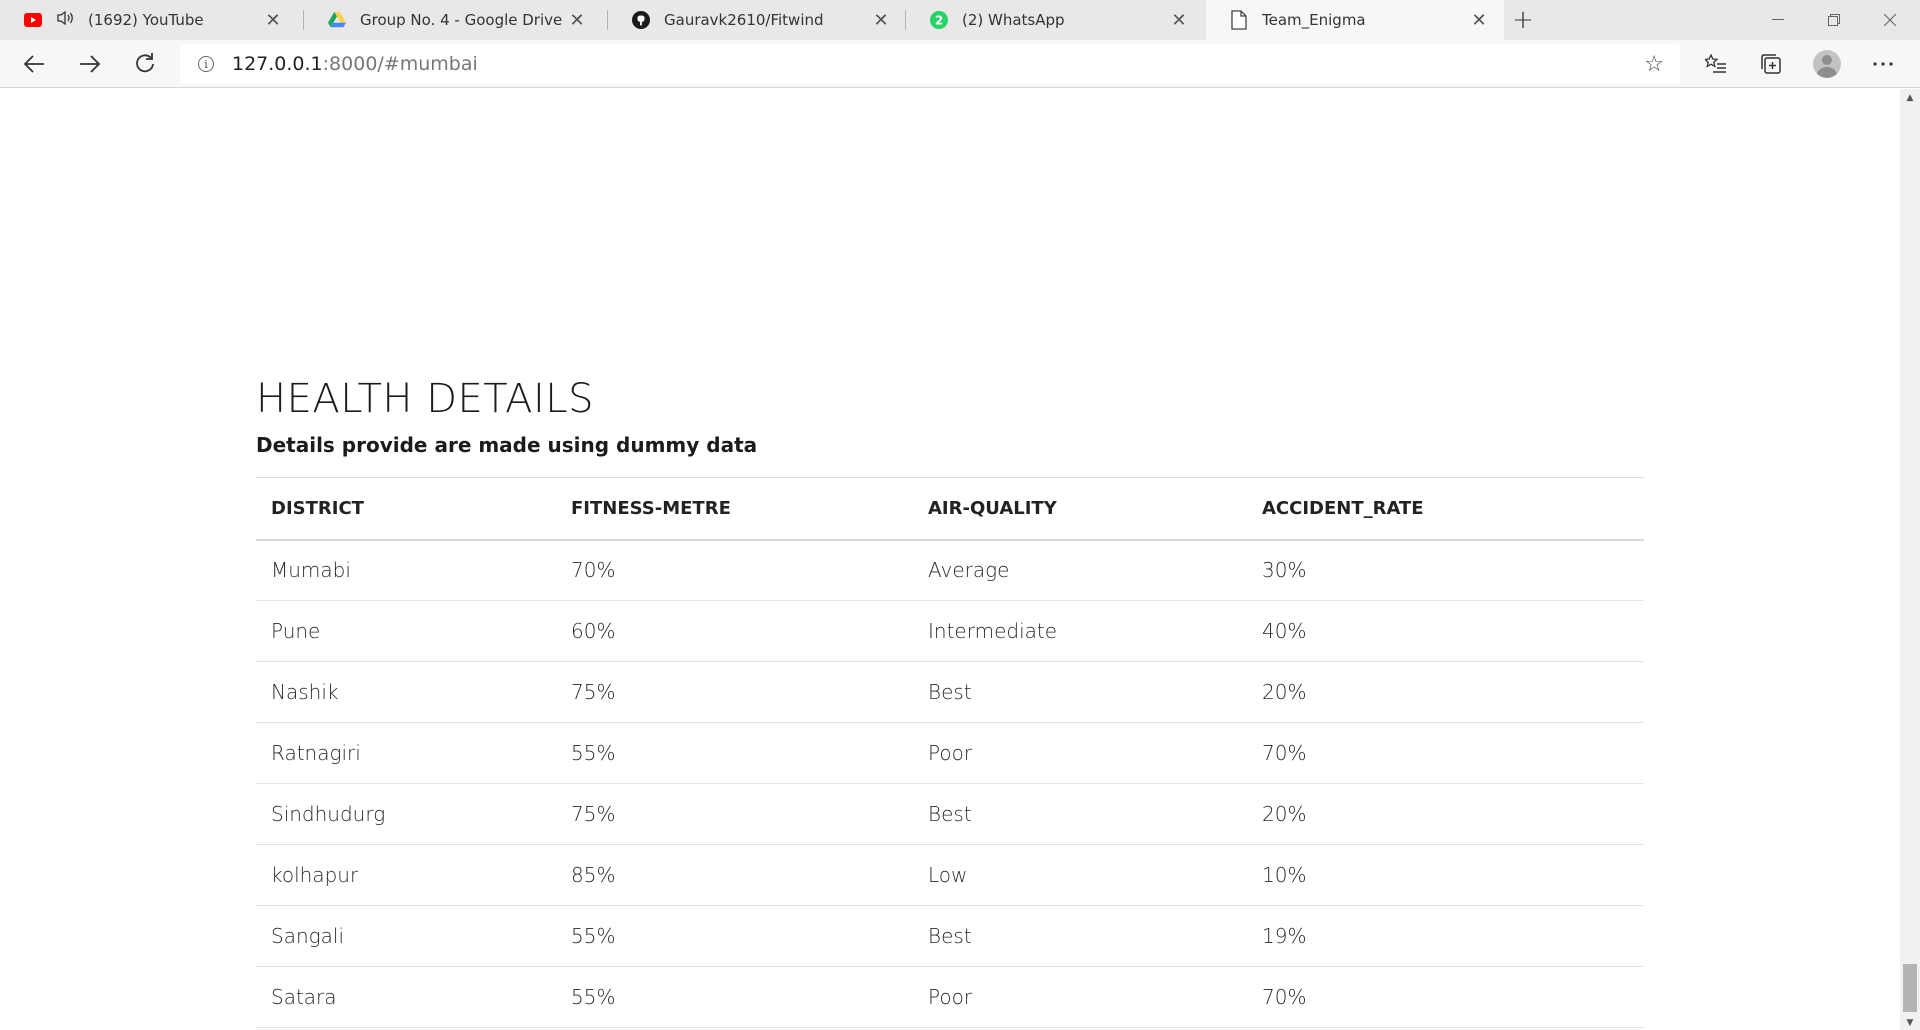 The width and height of the screenshot is (1920, 1030). I want to click on refresh-button, so click(145, 64).